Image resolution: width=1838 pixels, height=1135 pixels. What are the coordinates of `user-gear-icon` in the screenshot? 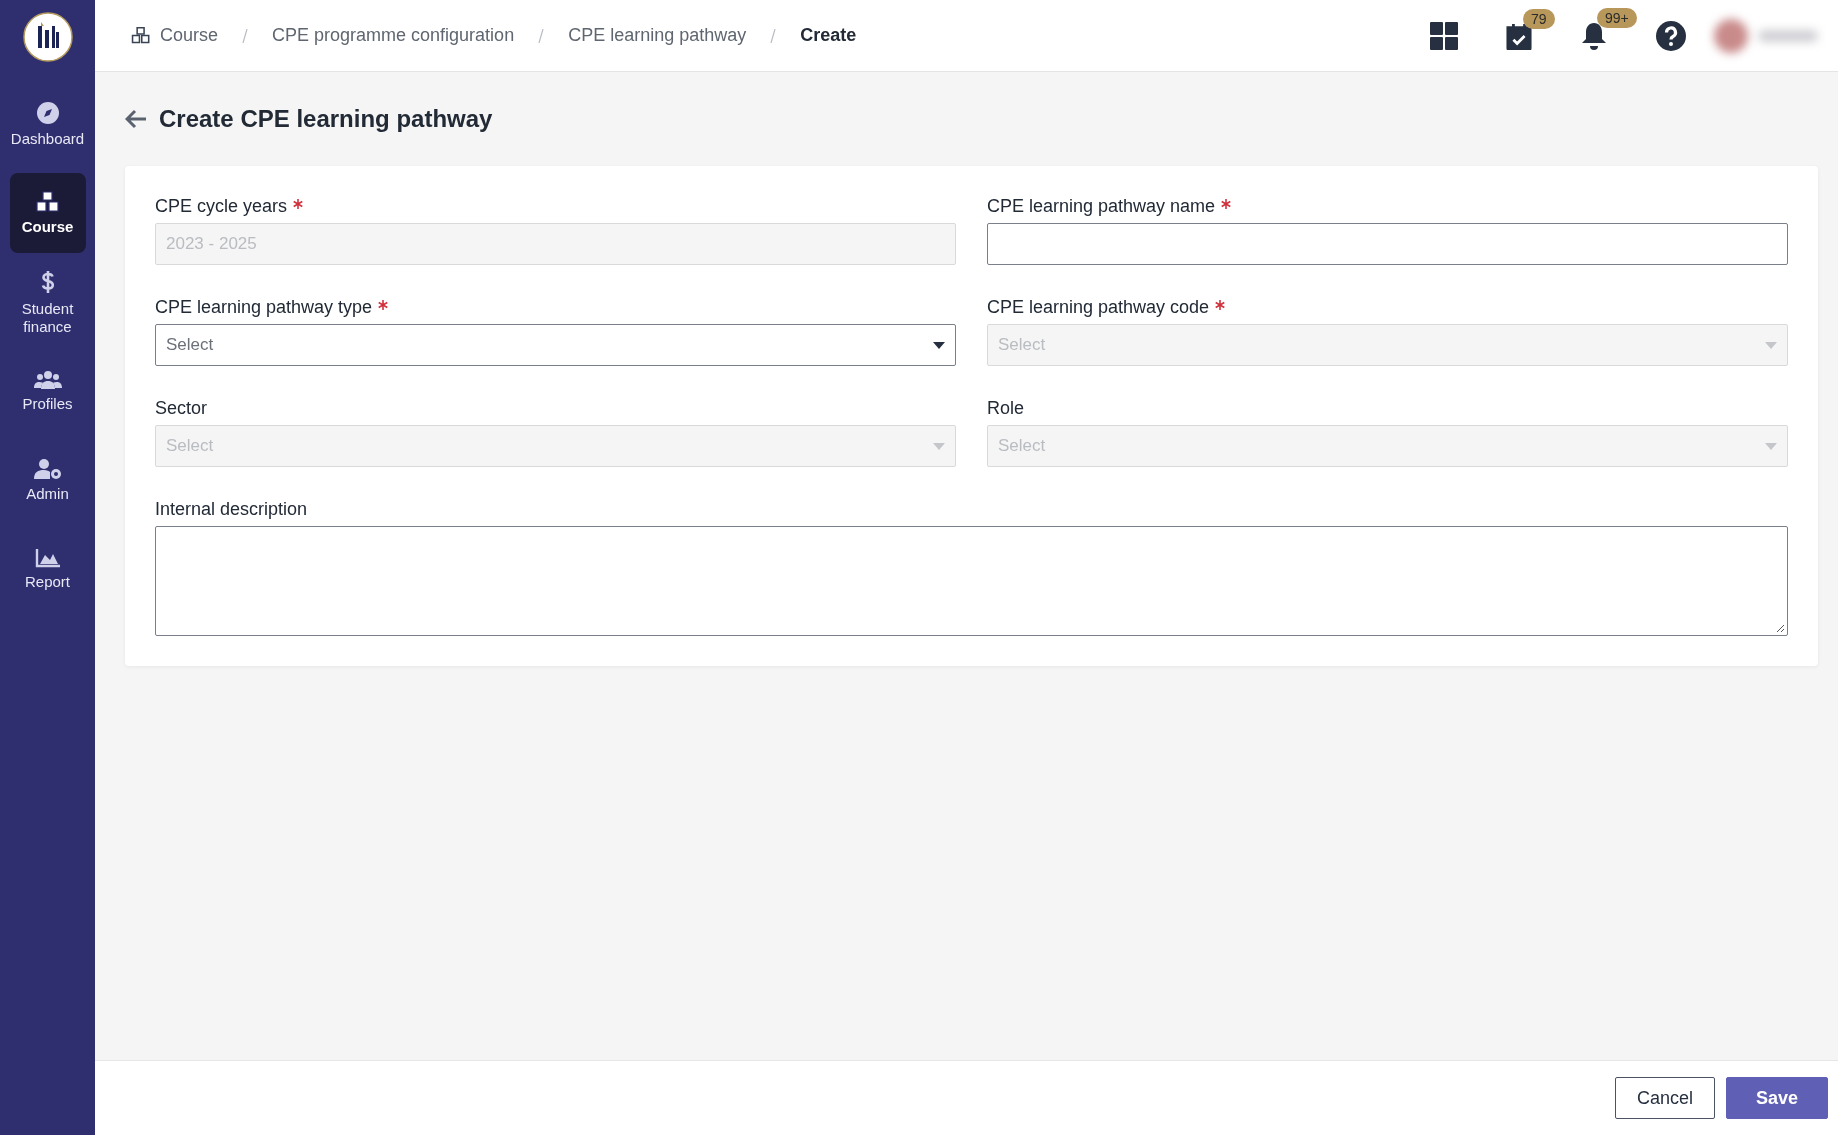 It's located at (47, 468).